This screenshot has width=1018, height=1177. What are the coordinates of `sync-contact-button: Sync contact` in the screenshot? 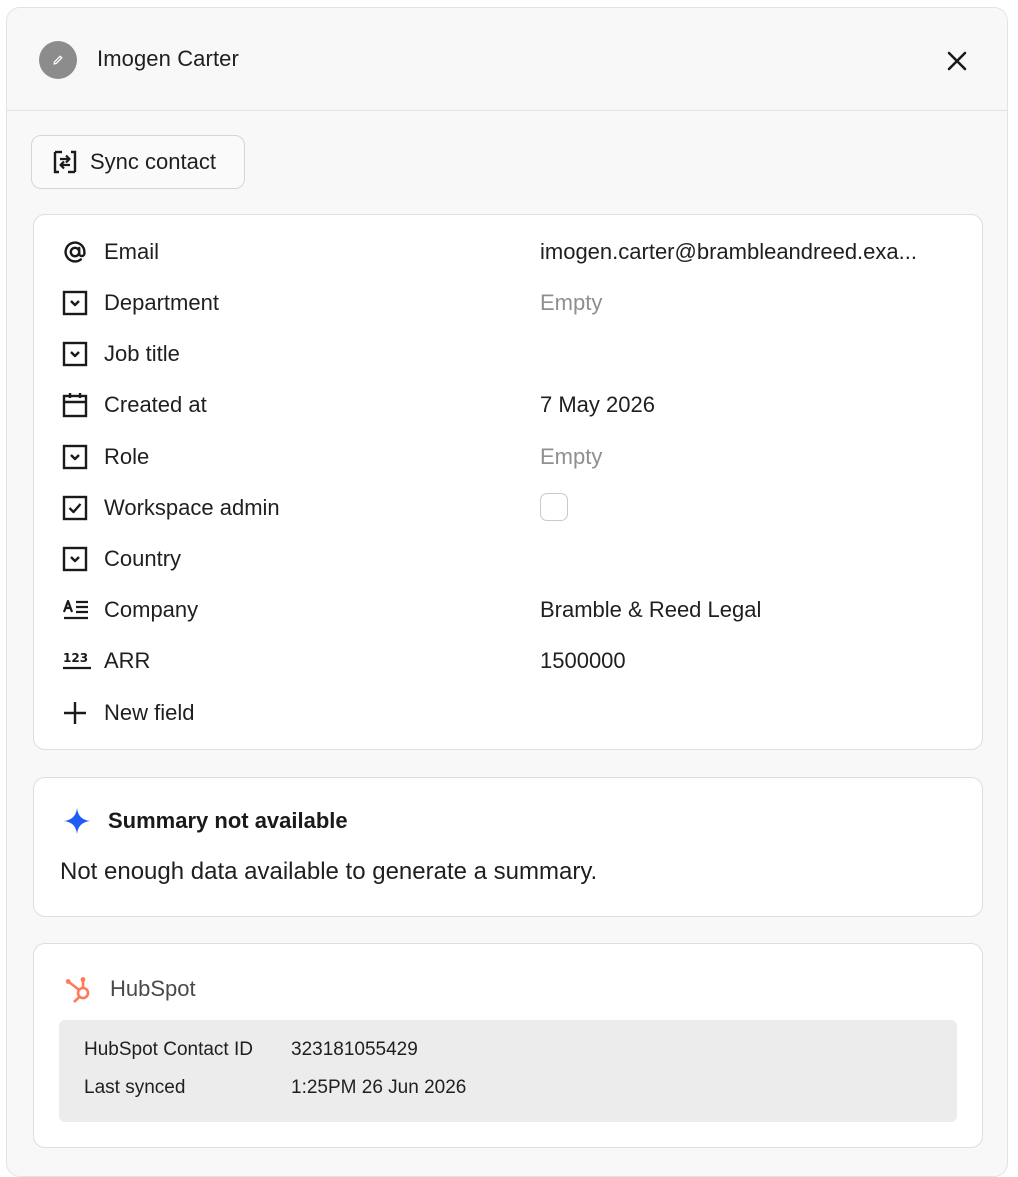 It's located at (138, 162).